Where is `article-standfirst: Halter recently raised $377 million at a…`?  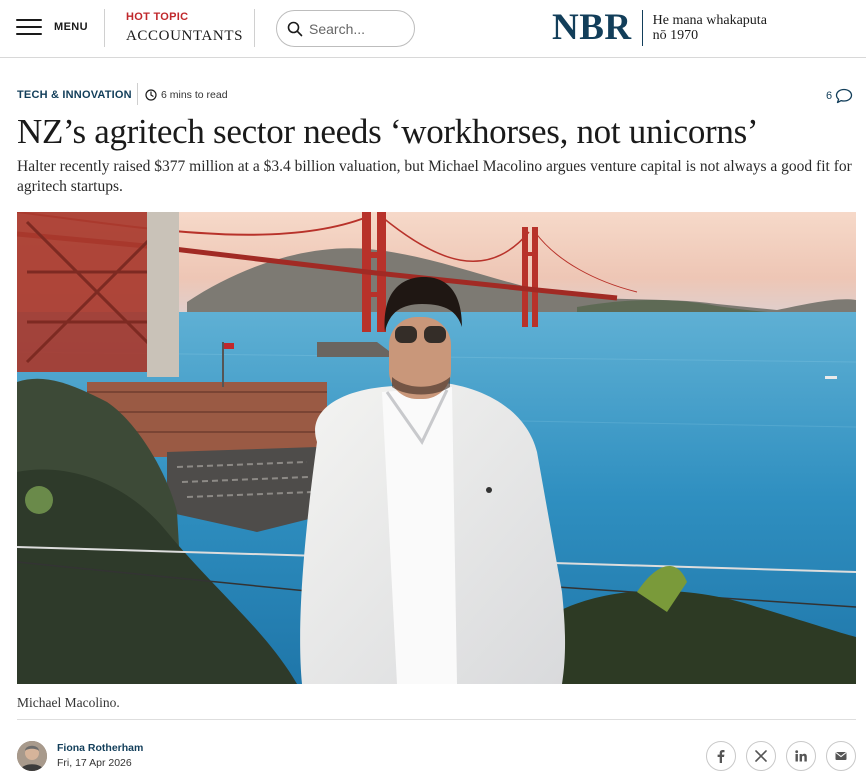 article-standfirst: Halter recently raised $377 million at a… is located at coordinates (434, 176).